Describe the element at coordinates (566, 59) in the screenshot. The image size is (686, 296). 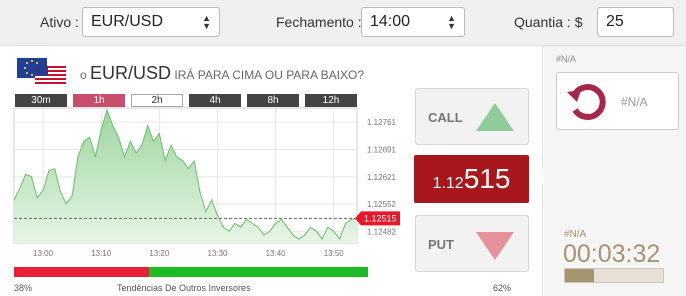
I see `rollover-caption: #N/A` at that location.